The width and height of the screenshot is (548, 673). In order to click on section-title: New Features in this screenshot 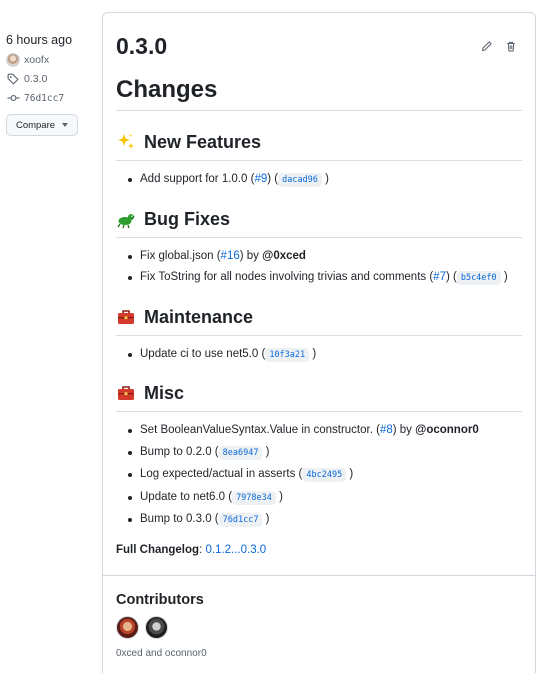, I will do `click(203, 142)`.